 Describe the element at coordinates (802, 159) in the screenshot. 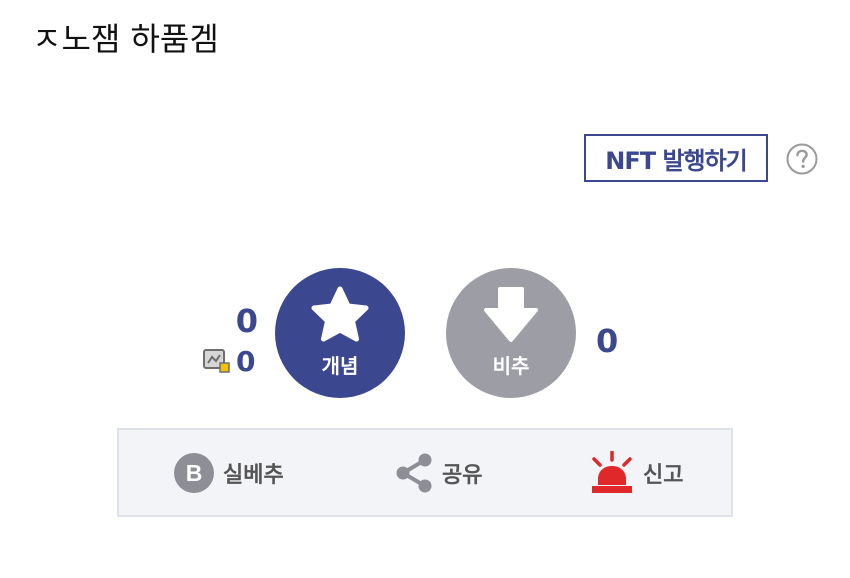

I see `question-circle-icon` at that location.